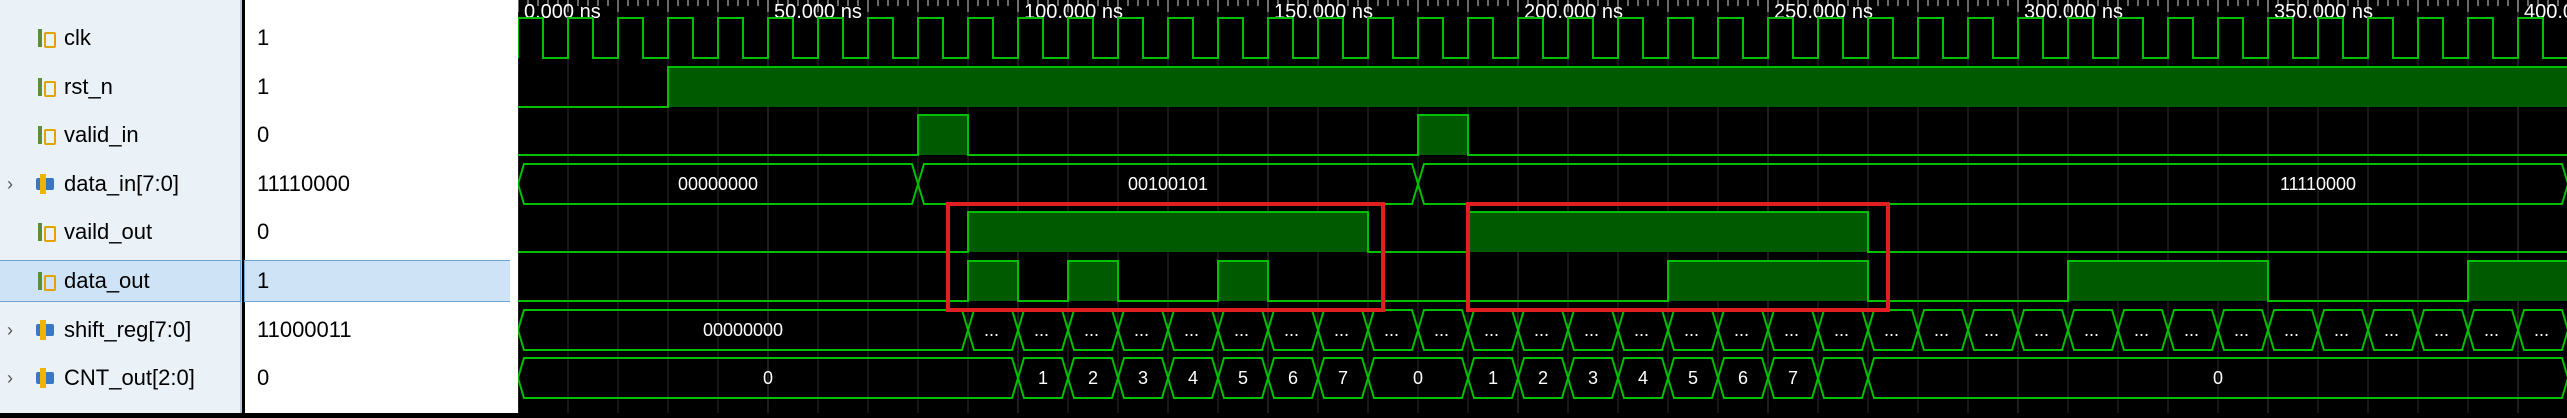  I want to click on signal-name: clk, so click(77, 37).